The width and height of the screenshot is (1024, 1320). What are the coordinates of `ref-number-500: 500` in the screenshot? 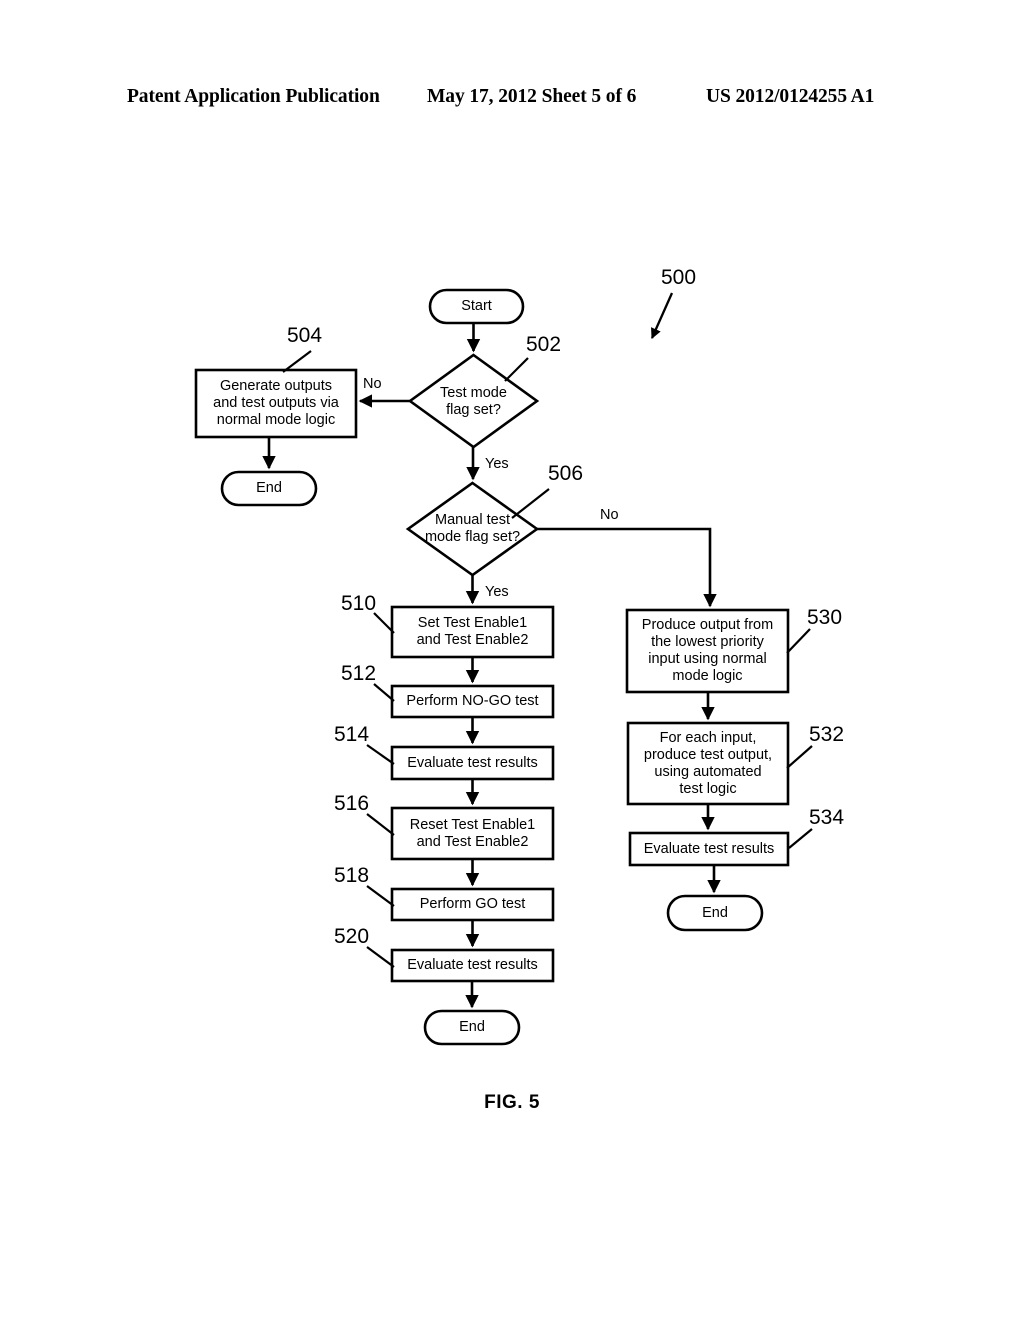 It's located at (679, 277).